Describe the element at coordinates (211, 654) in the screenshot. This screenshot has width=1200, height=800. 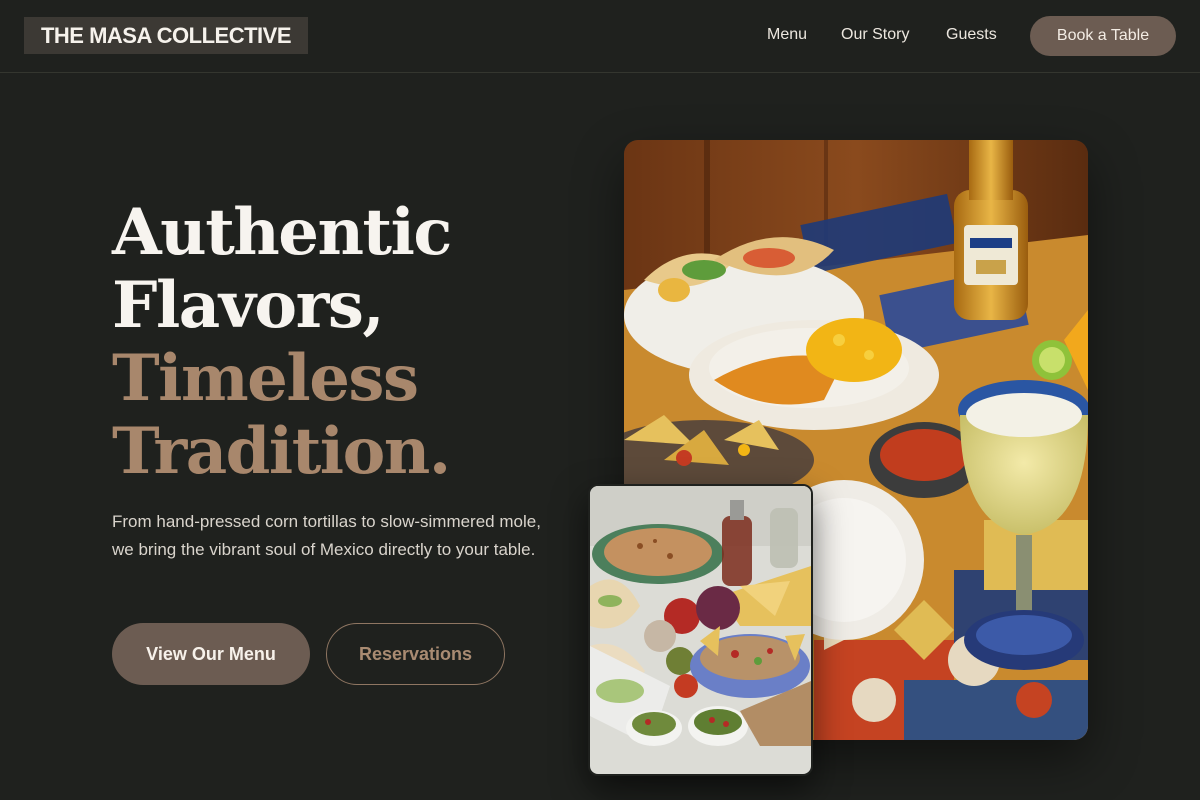
I see `view-menu-button: View Our Menu` at that location.